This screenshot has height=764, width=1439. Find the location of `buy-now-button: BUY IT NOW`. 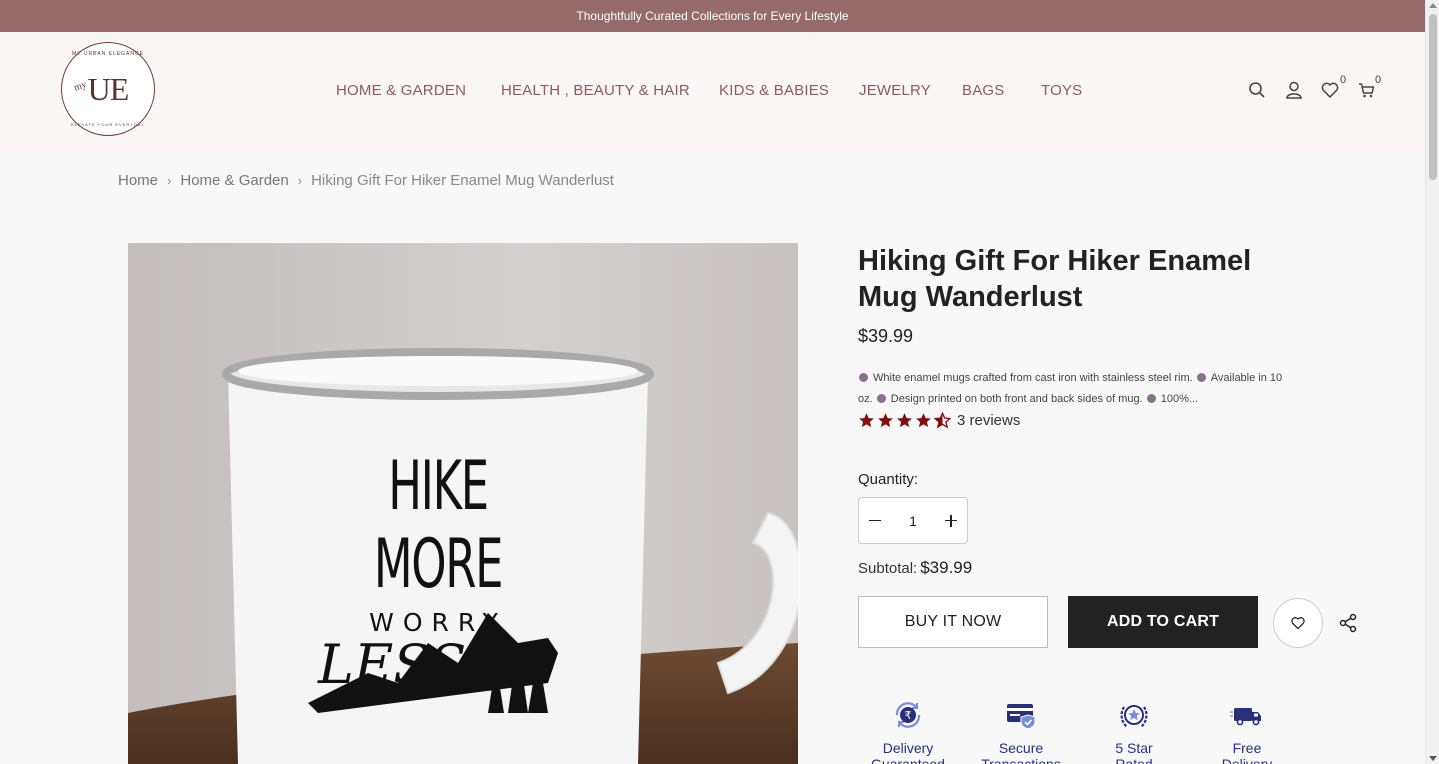

buy-now-button: BUY IT NOW is located at coordinates (953, 622).